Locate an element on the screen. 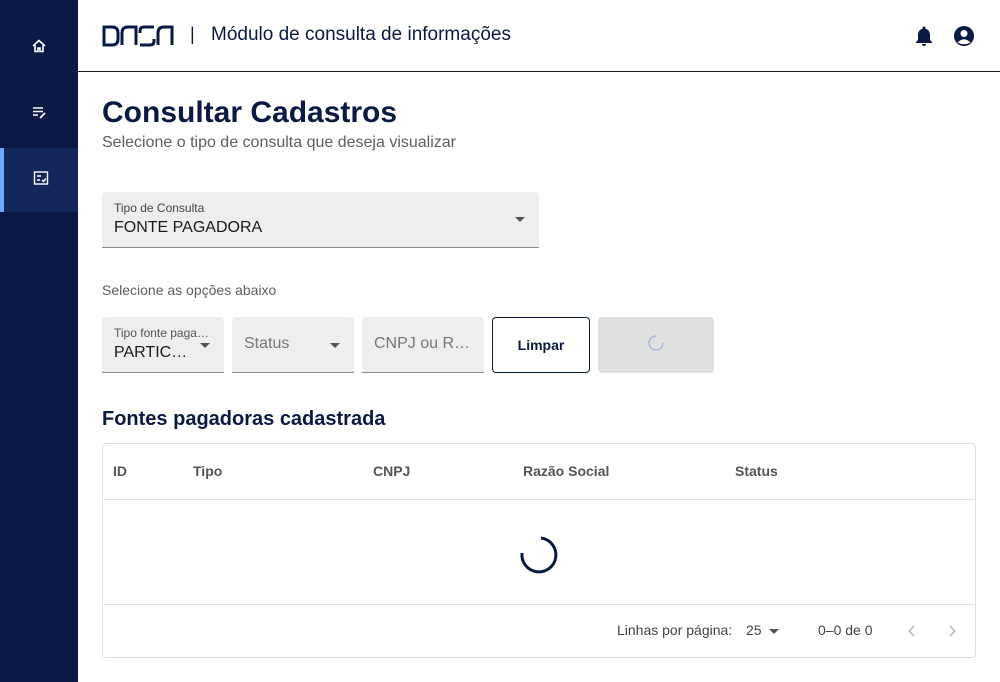 The width and height of the screenshot is (1000, 682). clear-button: Limpar is located at coordinates (541, 345).